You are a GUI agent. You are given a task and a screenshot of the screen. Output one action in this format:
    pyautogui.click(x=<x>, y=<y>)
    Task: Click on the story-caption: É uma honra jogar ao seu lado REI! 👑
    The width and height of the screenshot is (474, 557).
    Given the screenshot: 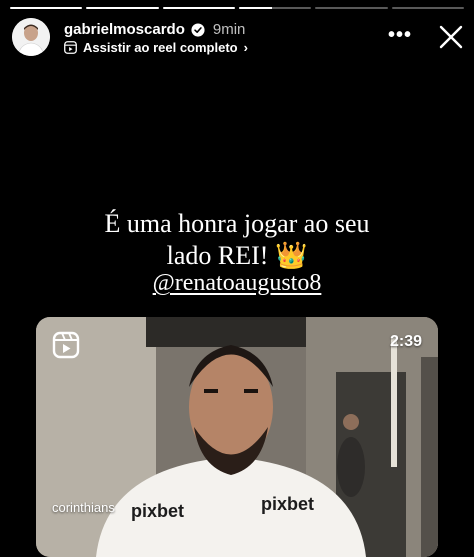 What is the action you would take?
    pyautogui.click(x=237, y=240)
    